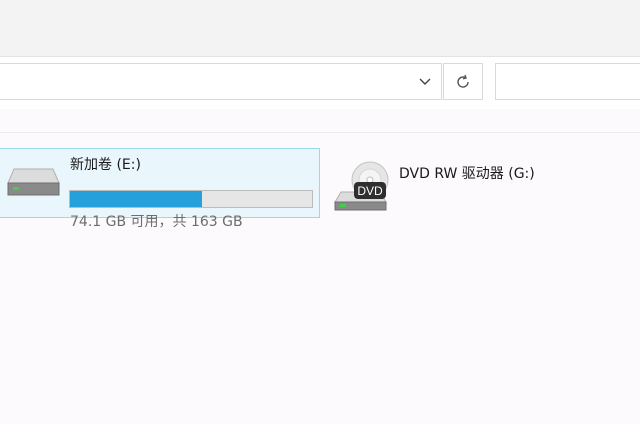 Image resolution: width=640 pixels, height=424 pixels. I want to click on hard-drive-icon, so click(33, 182).